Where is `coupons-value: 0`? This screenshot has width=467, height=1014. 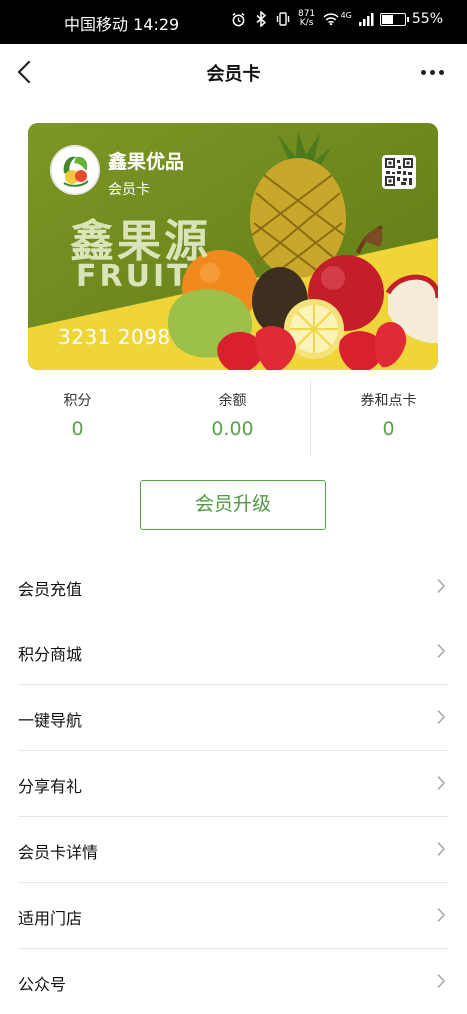 coupons-value: 0 is located at coordinates (388, 429).